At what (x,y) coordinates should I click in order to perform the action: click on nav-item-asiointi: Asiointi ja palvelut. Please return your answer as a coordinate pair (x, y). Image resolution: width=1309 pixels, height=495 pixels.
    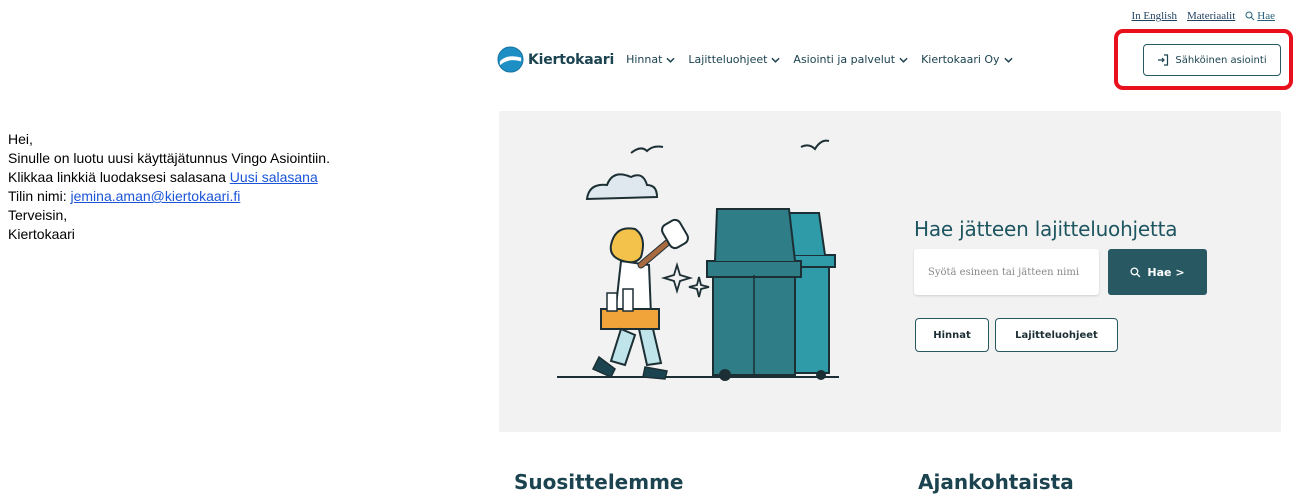
    Looking at the image, I should click on (850, 59).